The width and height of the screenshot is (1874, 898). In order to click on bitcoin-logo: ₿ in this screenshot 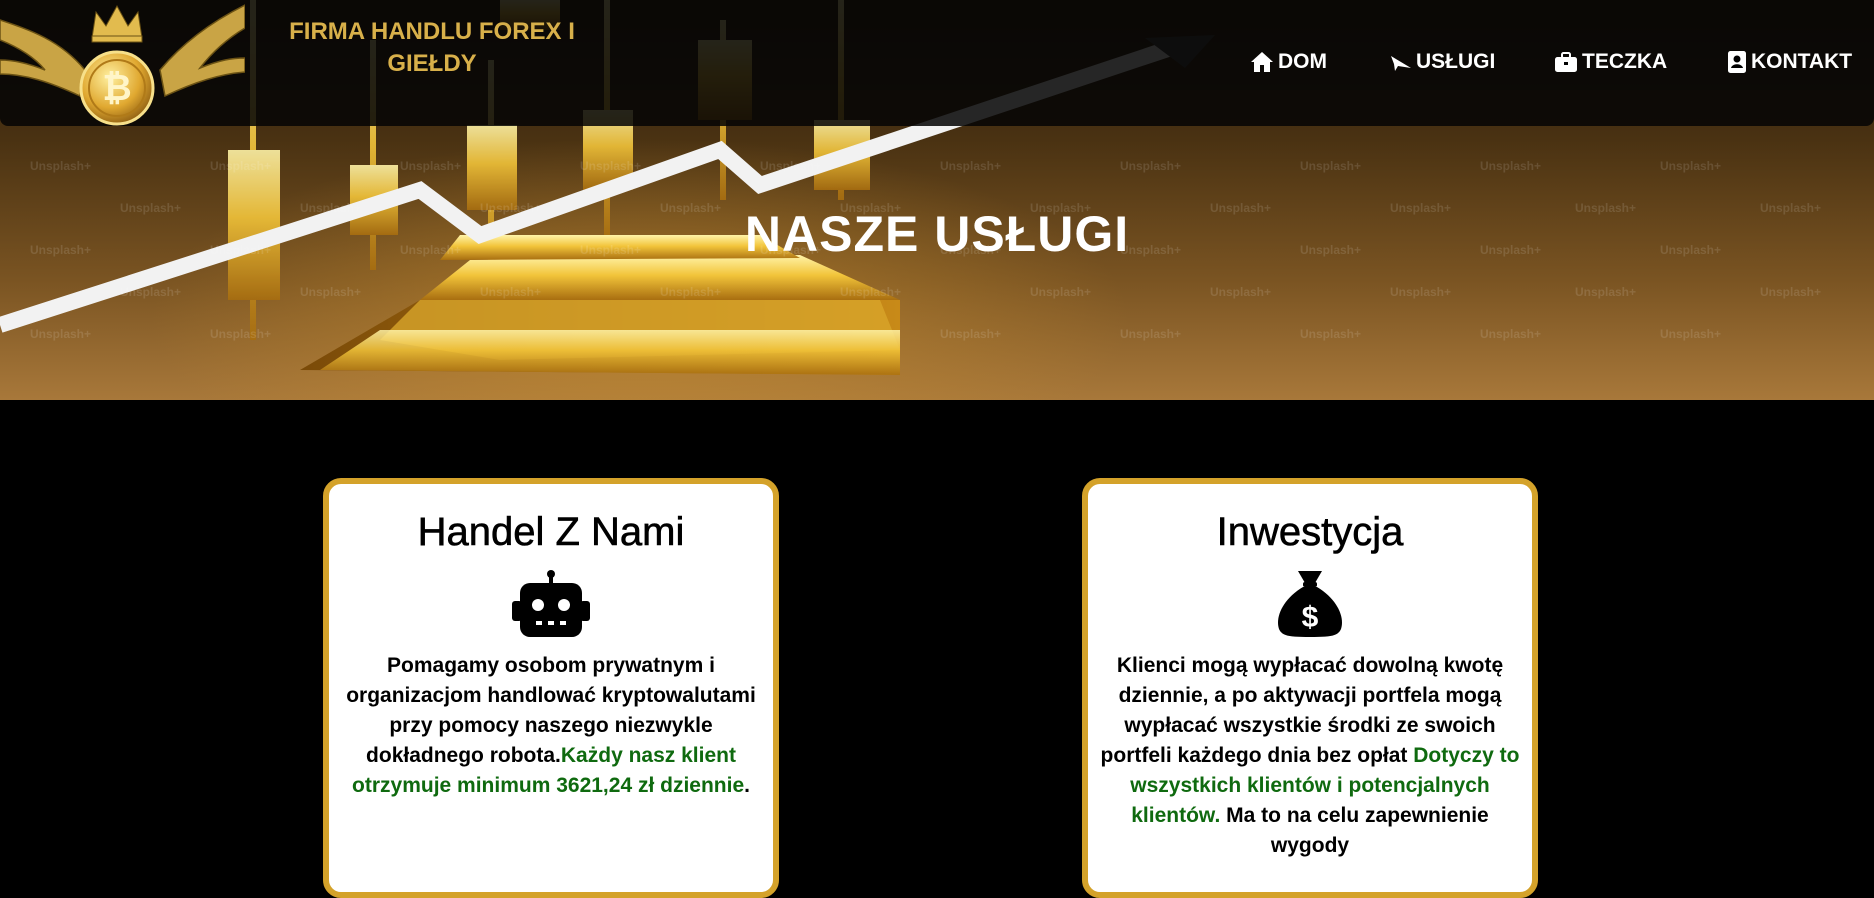, I will do `click(123, 63)`.